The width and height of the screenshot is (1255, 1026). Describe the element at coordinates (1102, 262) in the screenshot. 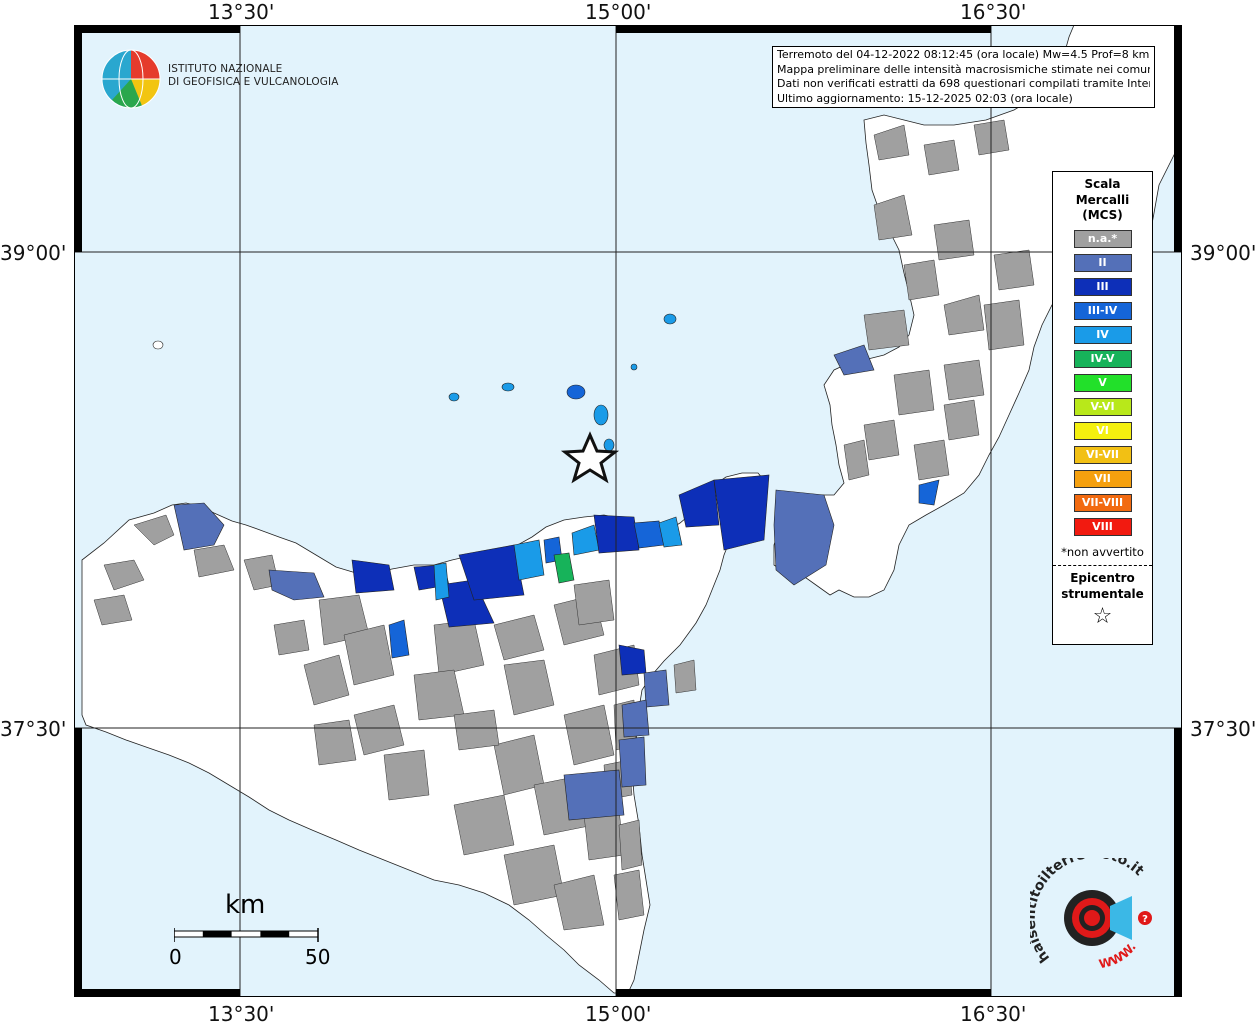

I see `legend-item: II` at that location.